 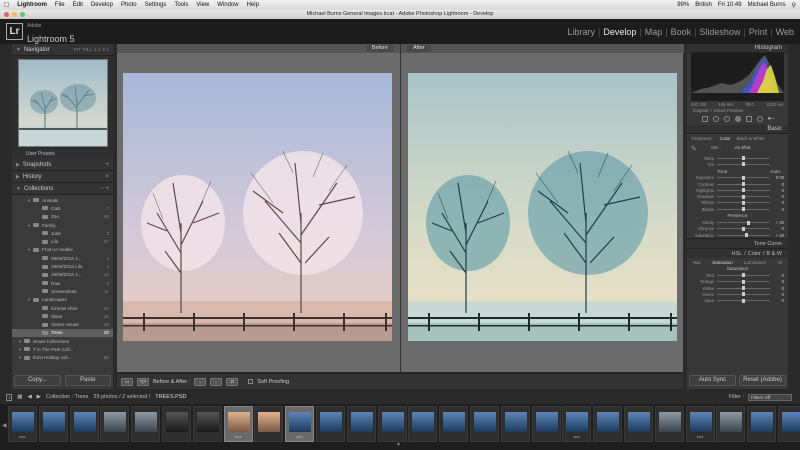 I want to click on wb-value: As Shot, so click(x=743, y=149).